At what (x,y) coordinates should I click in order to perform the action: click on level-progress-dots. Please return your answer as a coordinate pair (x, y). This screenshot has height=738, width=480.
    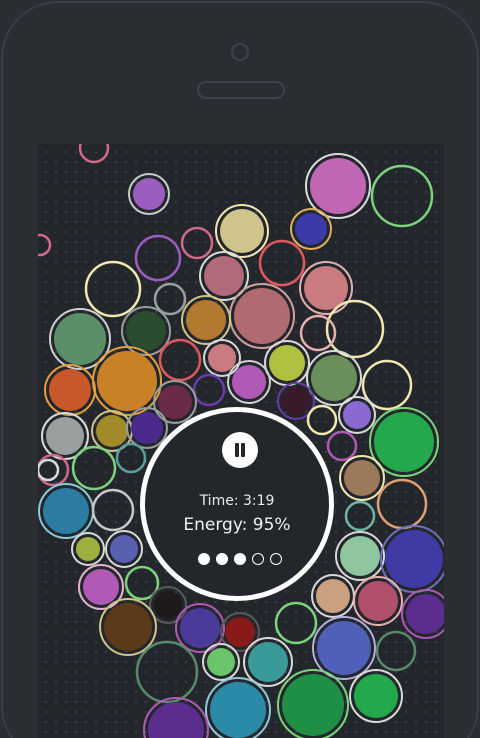
    Looking at the image, I should click on (240, 561).